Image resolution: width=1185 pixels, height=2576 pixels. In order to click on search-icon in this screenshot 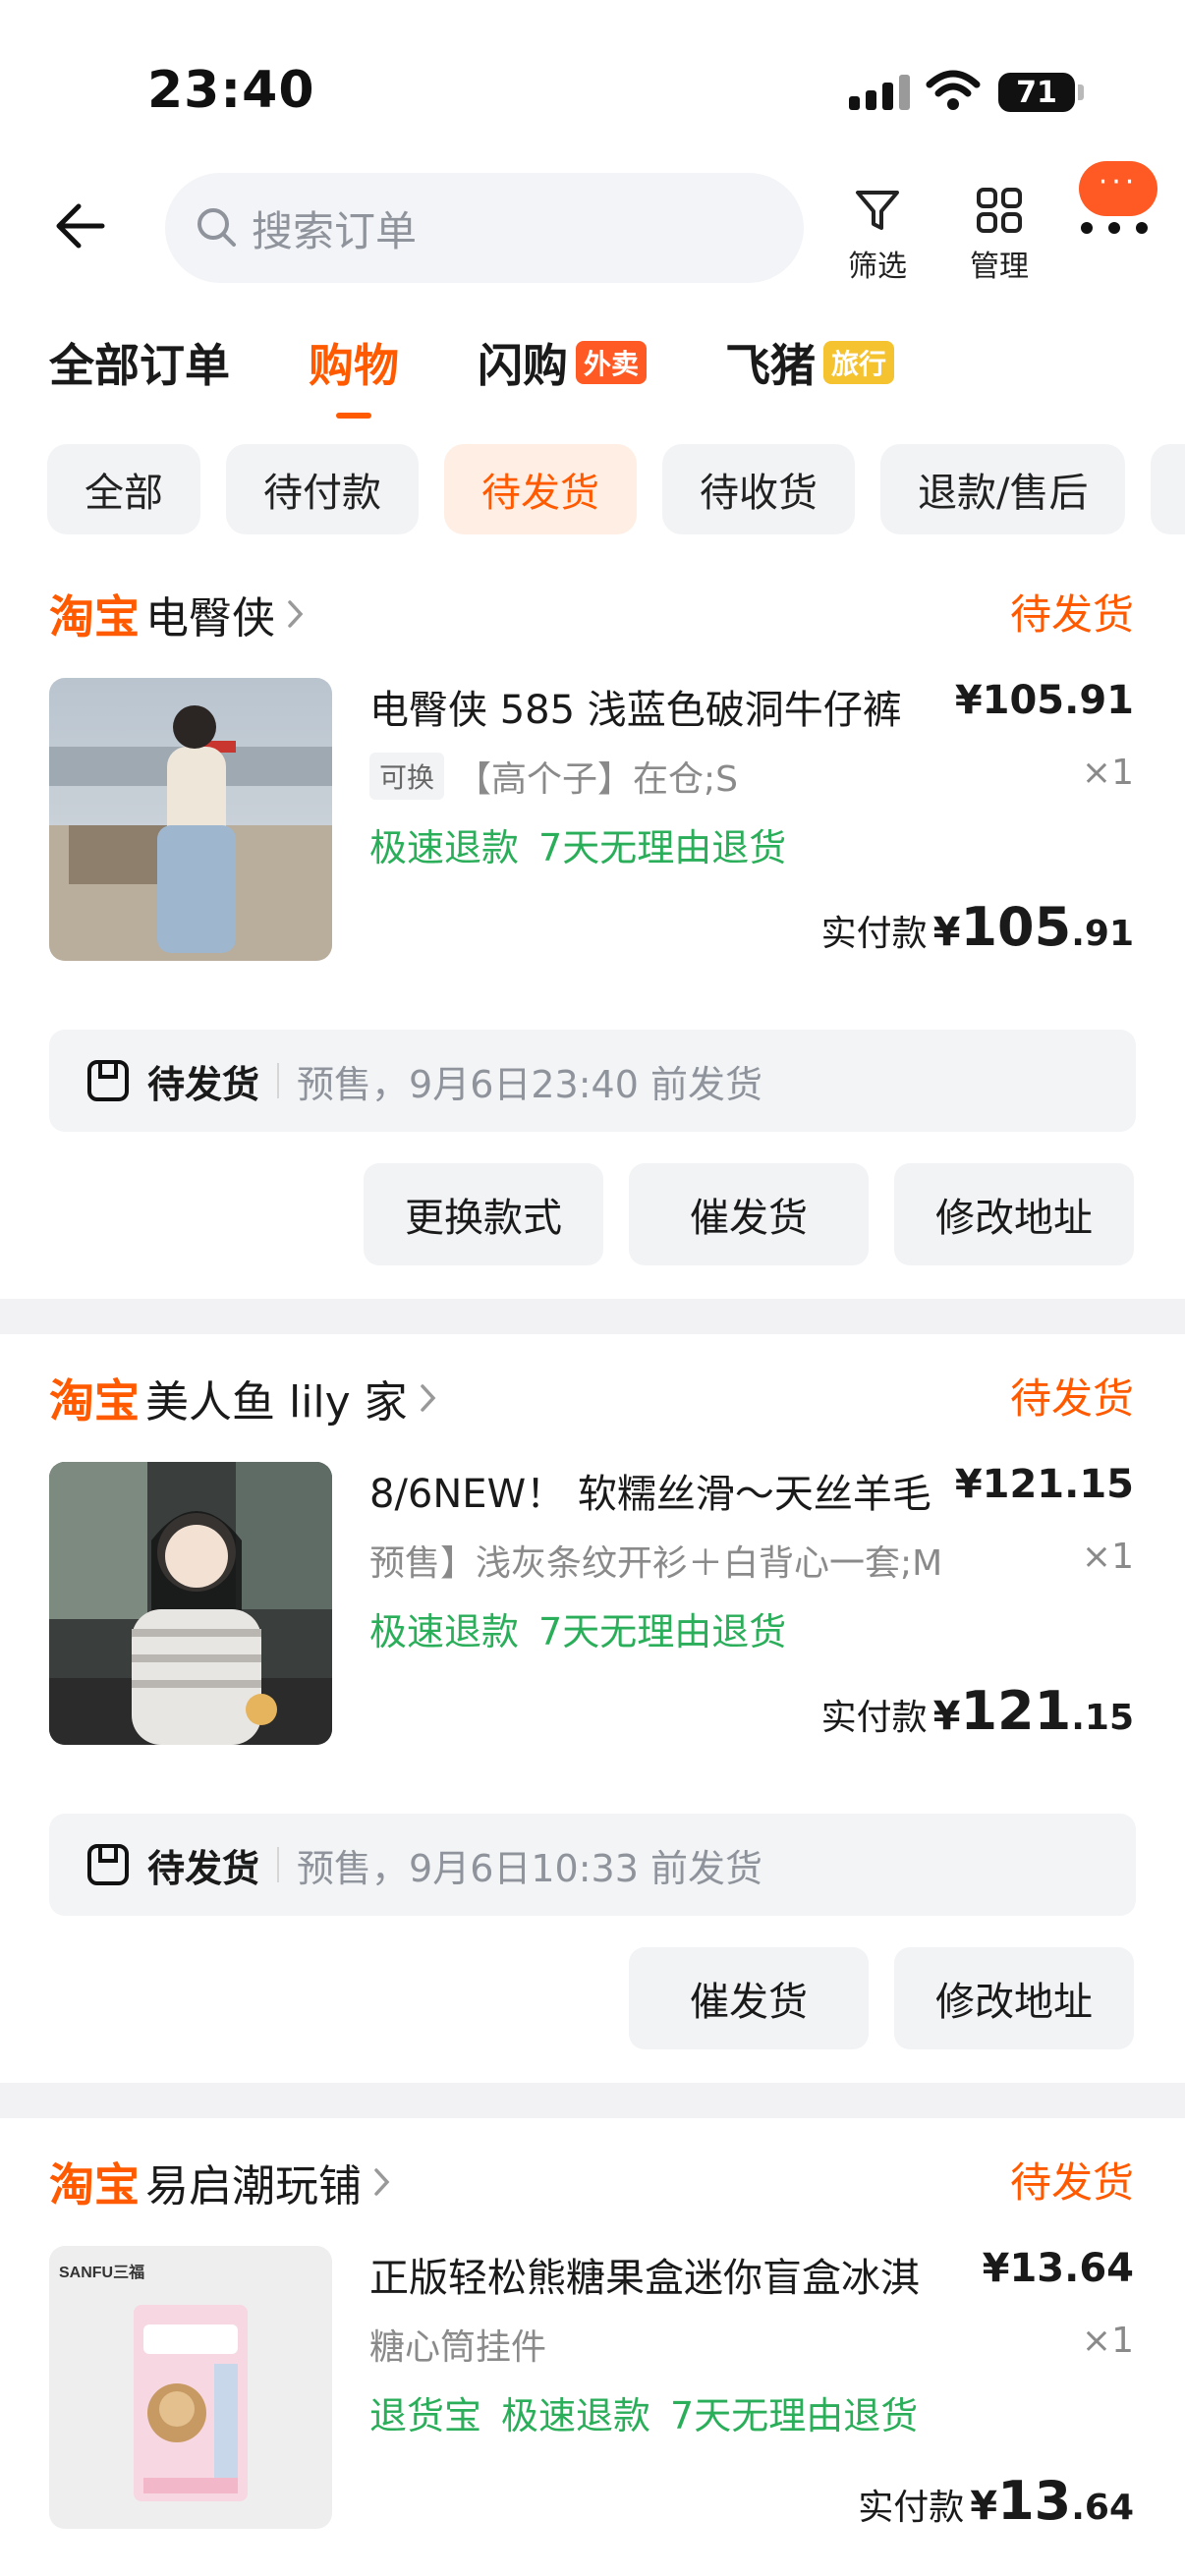, I will do `click(217, 227)`.